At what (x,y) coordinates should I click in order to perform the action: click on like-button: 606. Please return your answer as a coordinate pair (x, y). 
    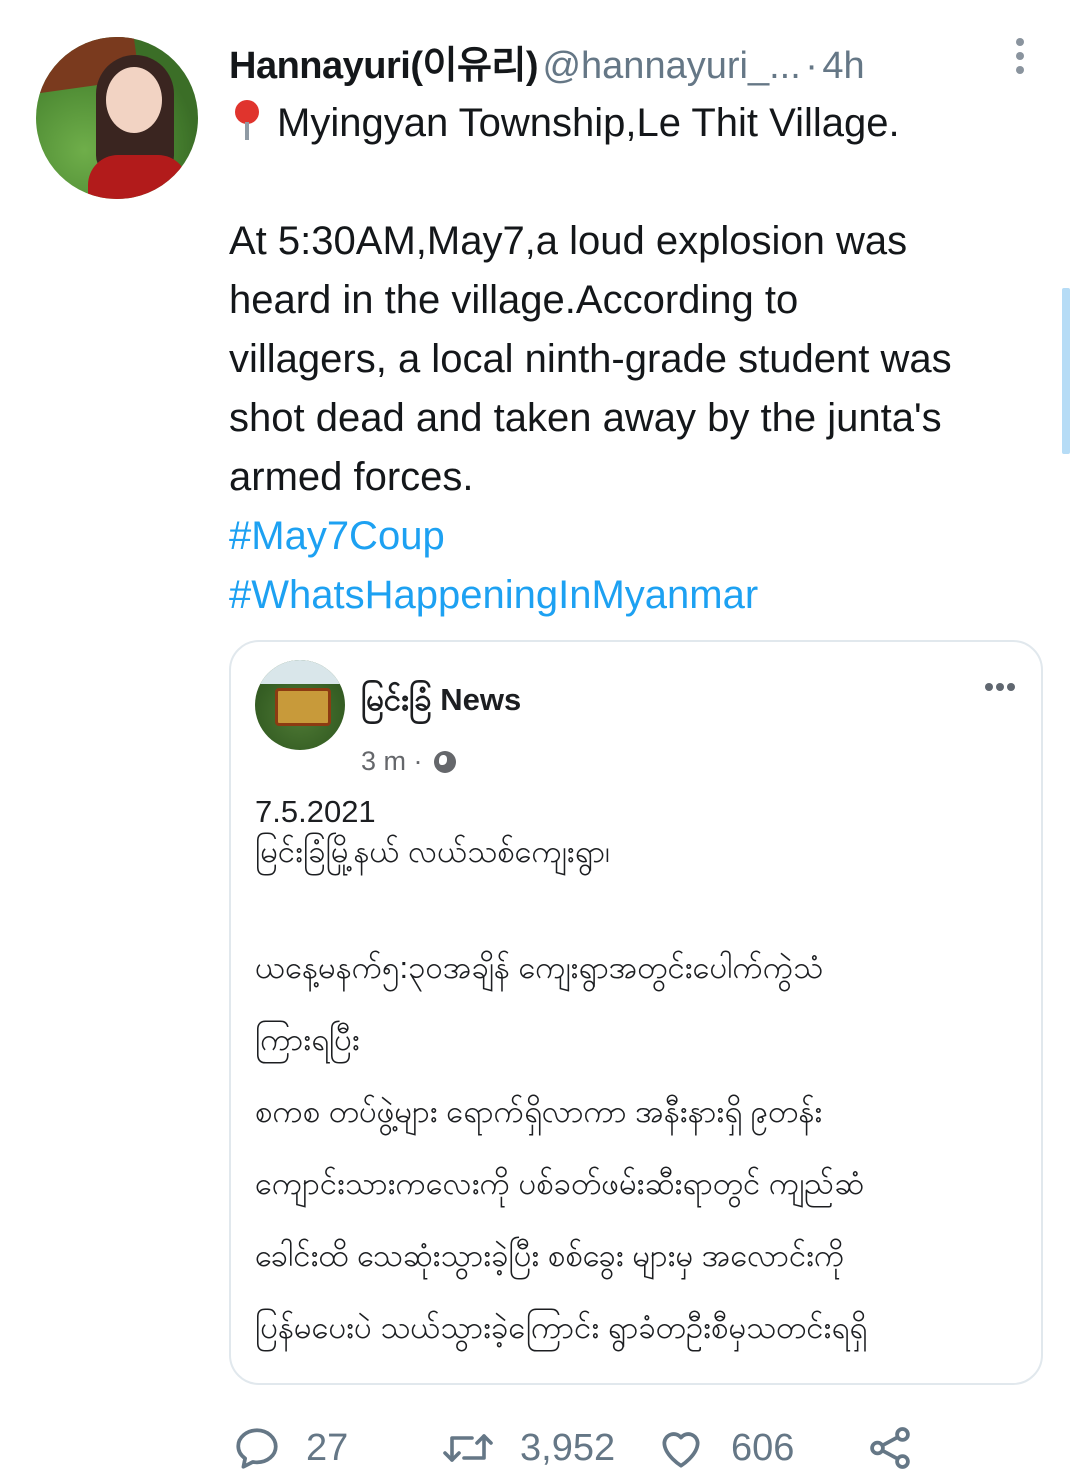
    Looking at the image, I should click on (724, 1448).